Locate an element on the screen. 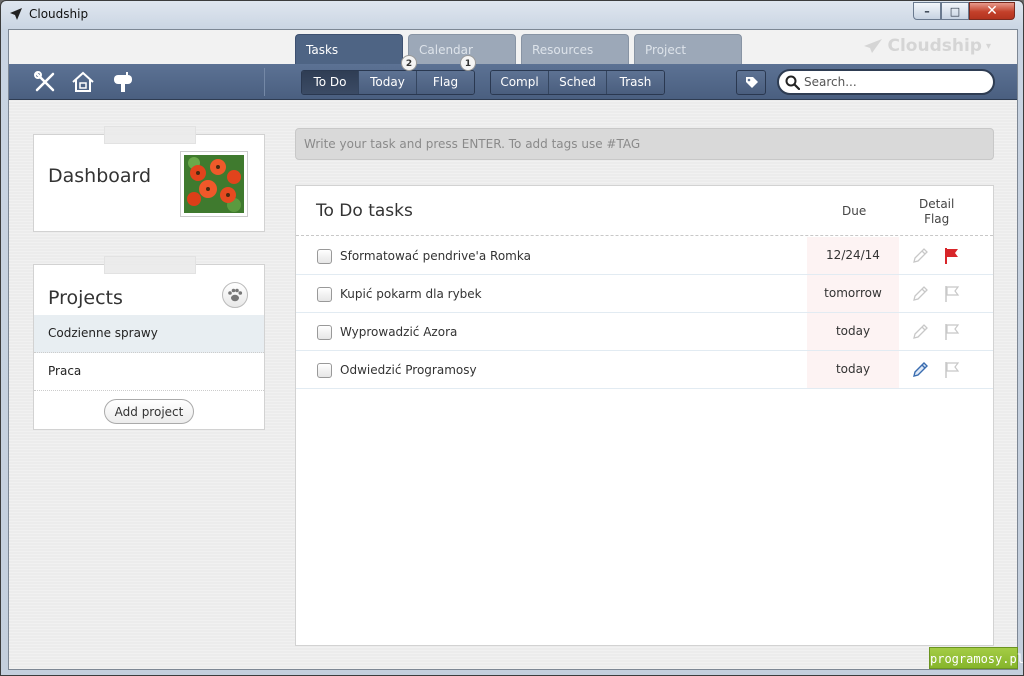 The image size is (1024, 676). project-label: Codzienne sprawy is located at coordinates (103, 333).